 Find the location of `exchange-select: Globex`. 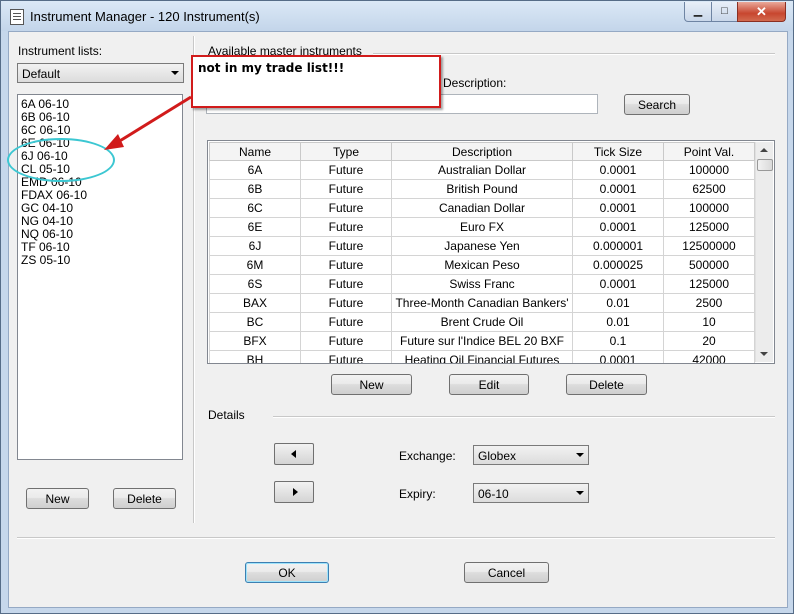

exchange-select: Globex is located at coordinates (531, 455).